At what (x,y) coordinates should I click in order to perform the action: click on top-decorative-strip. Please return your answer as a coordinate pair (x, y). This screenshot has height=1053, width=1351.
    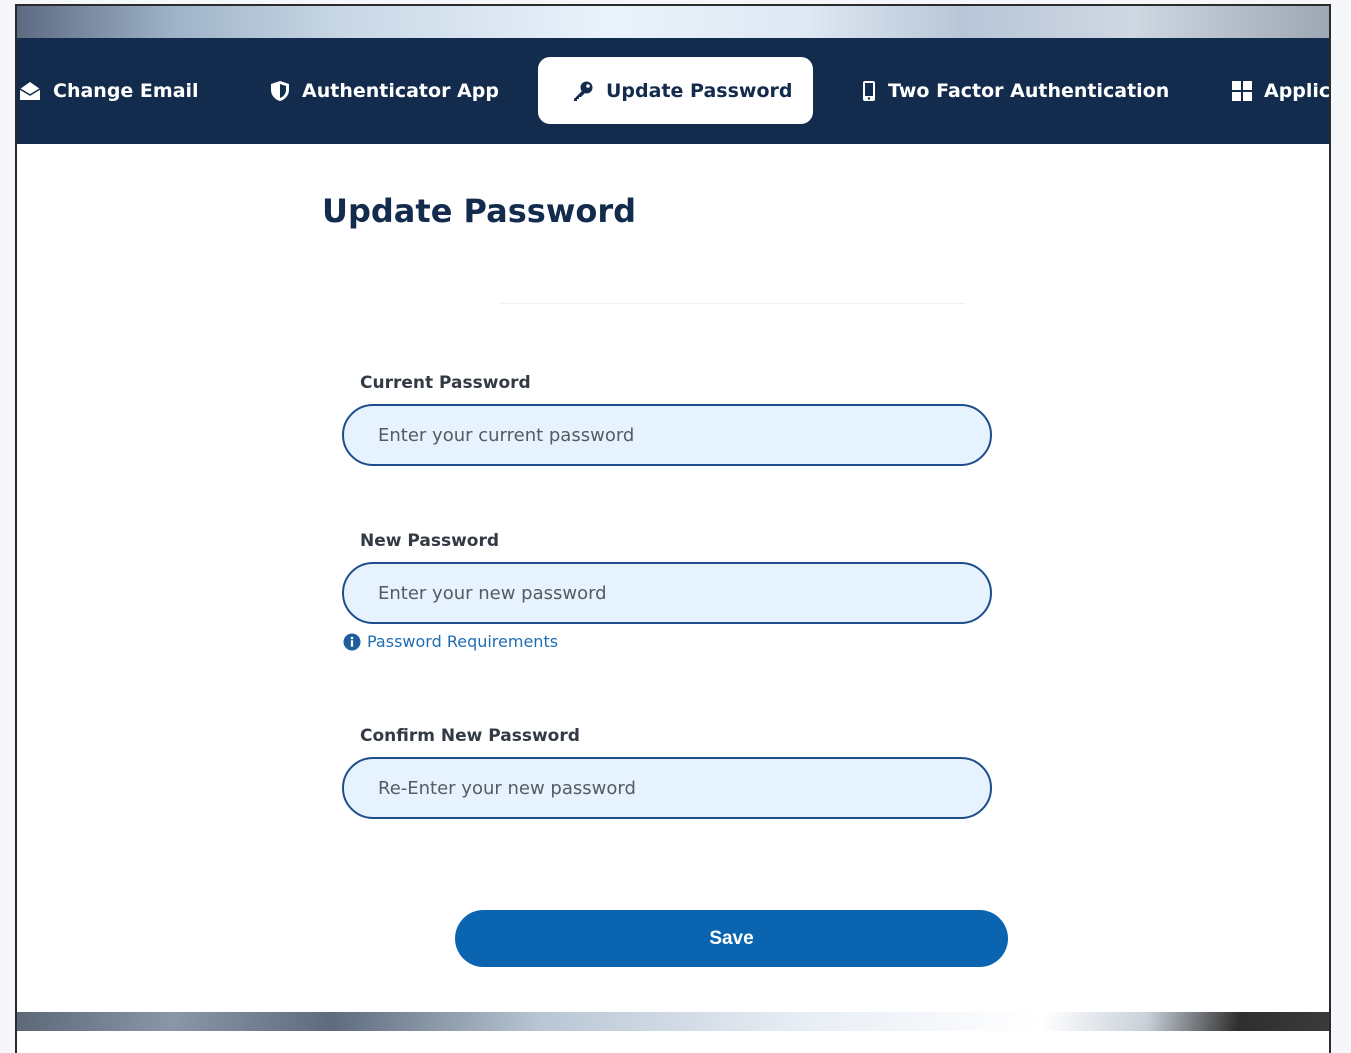
    Looking at the image, I should click on (673, 22).